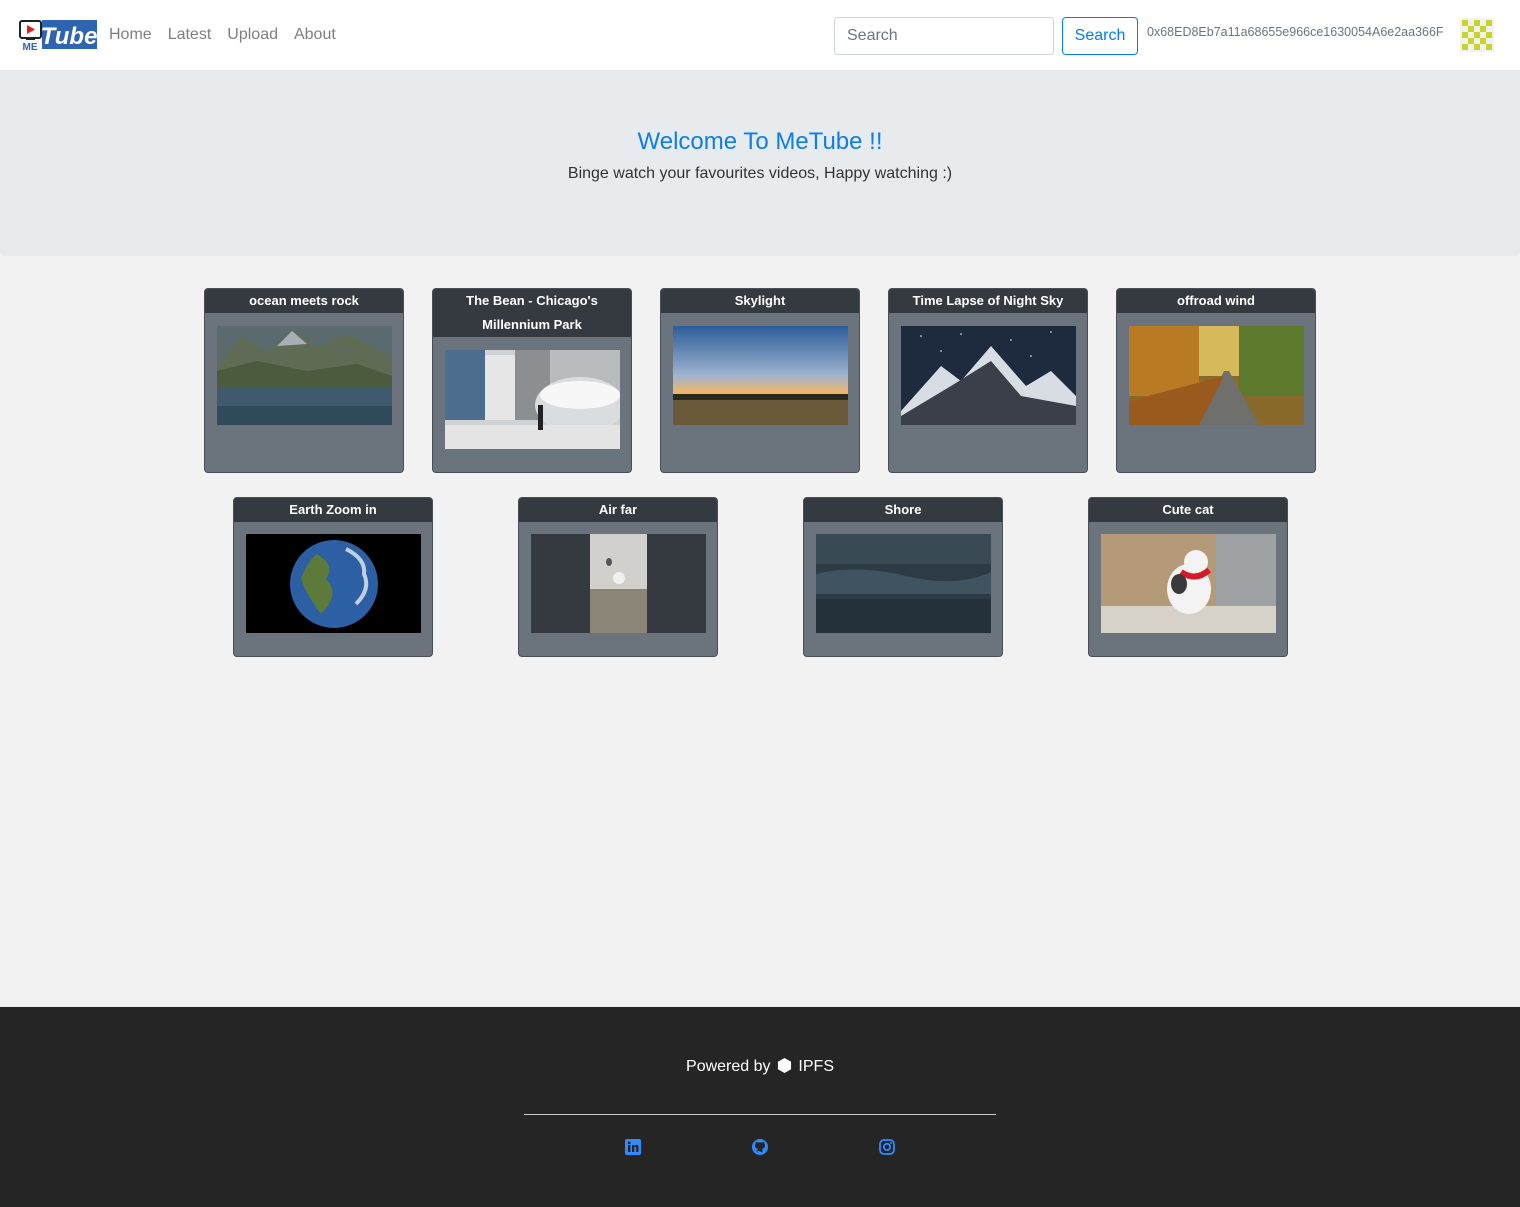  What do you see at coordinates (333, 510) in the screenshot?
I see `video-title: Earth Zoom in` at bounding box center [333, 510].